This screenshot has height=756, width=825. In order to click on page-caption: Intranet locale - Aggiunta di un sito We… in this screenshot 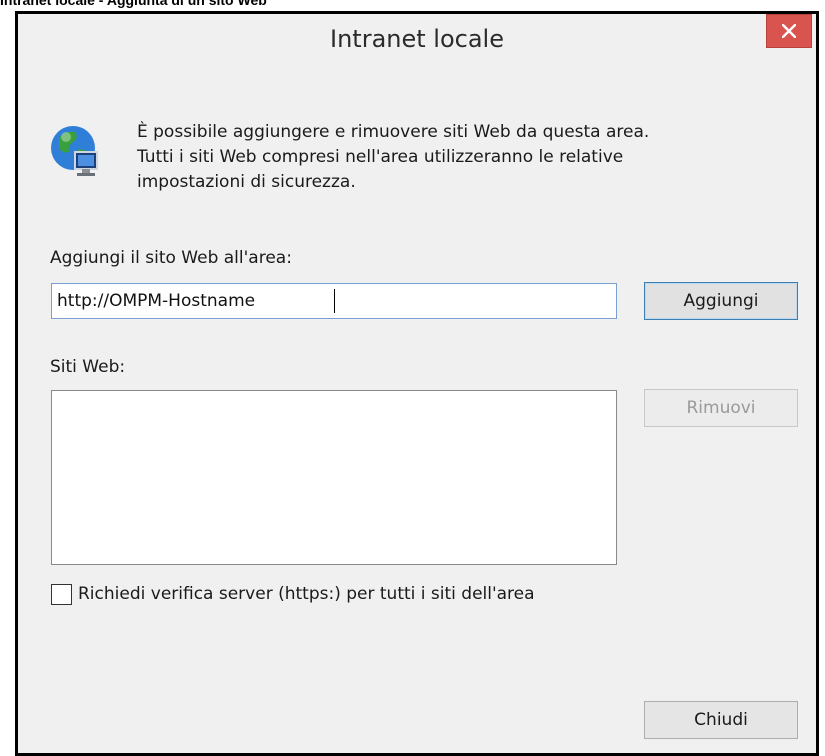, I will do `click(133, 4)`.